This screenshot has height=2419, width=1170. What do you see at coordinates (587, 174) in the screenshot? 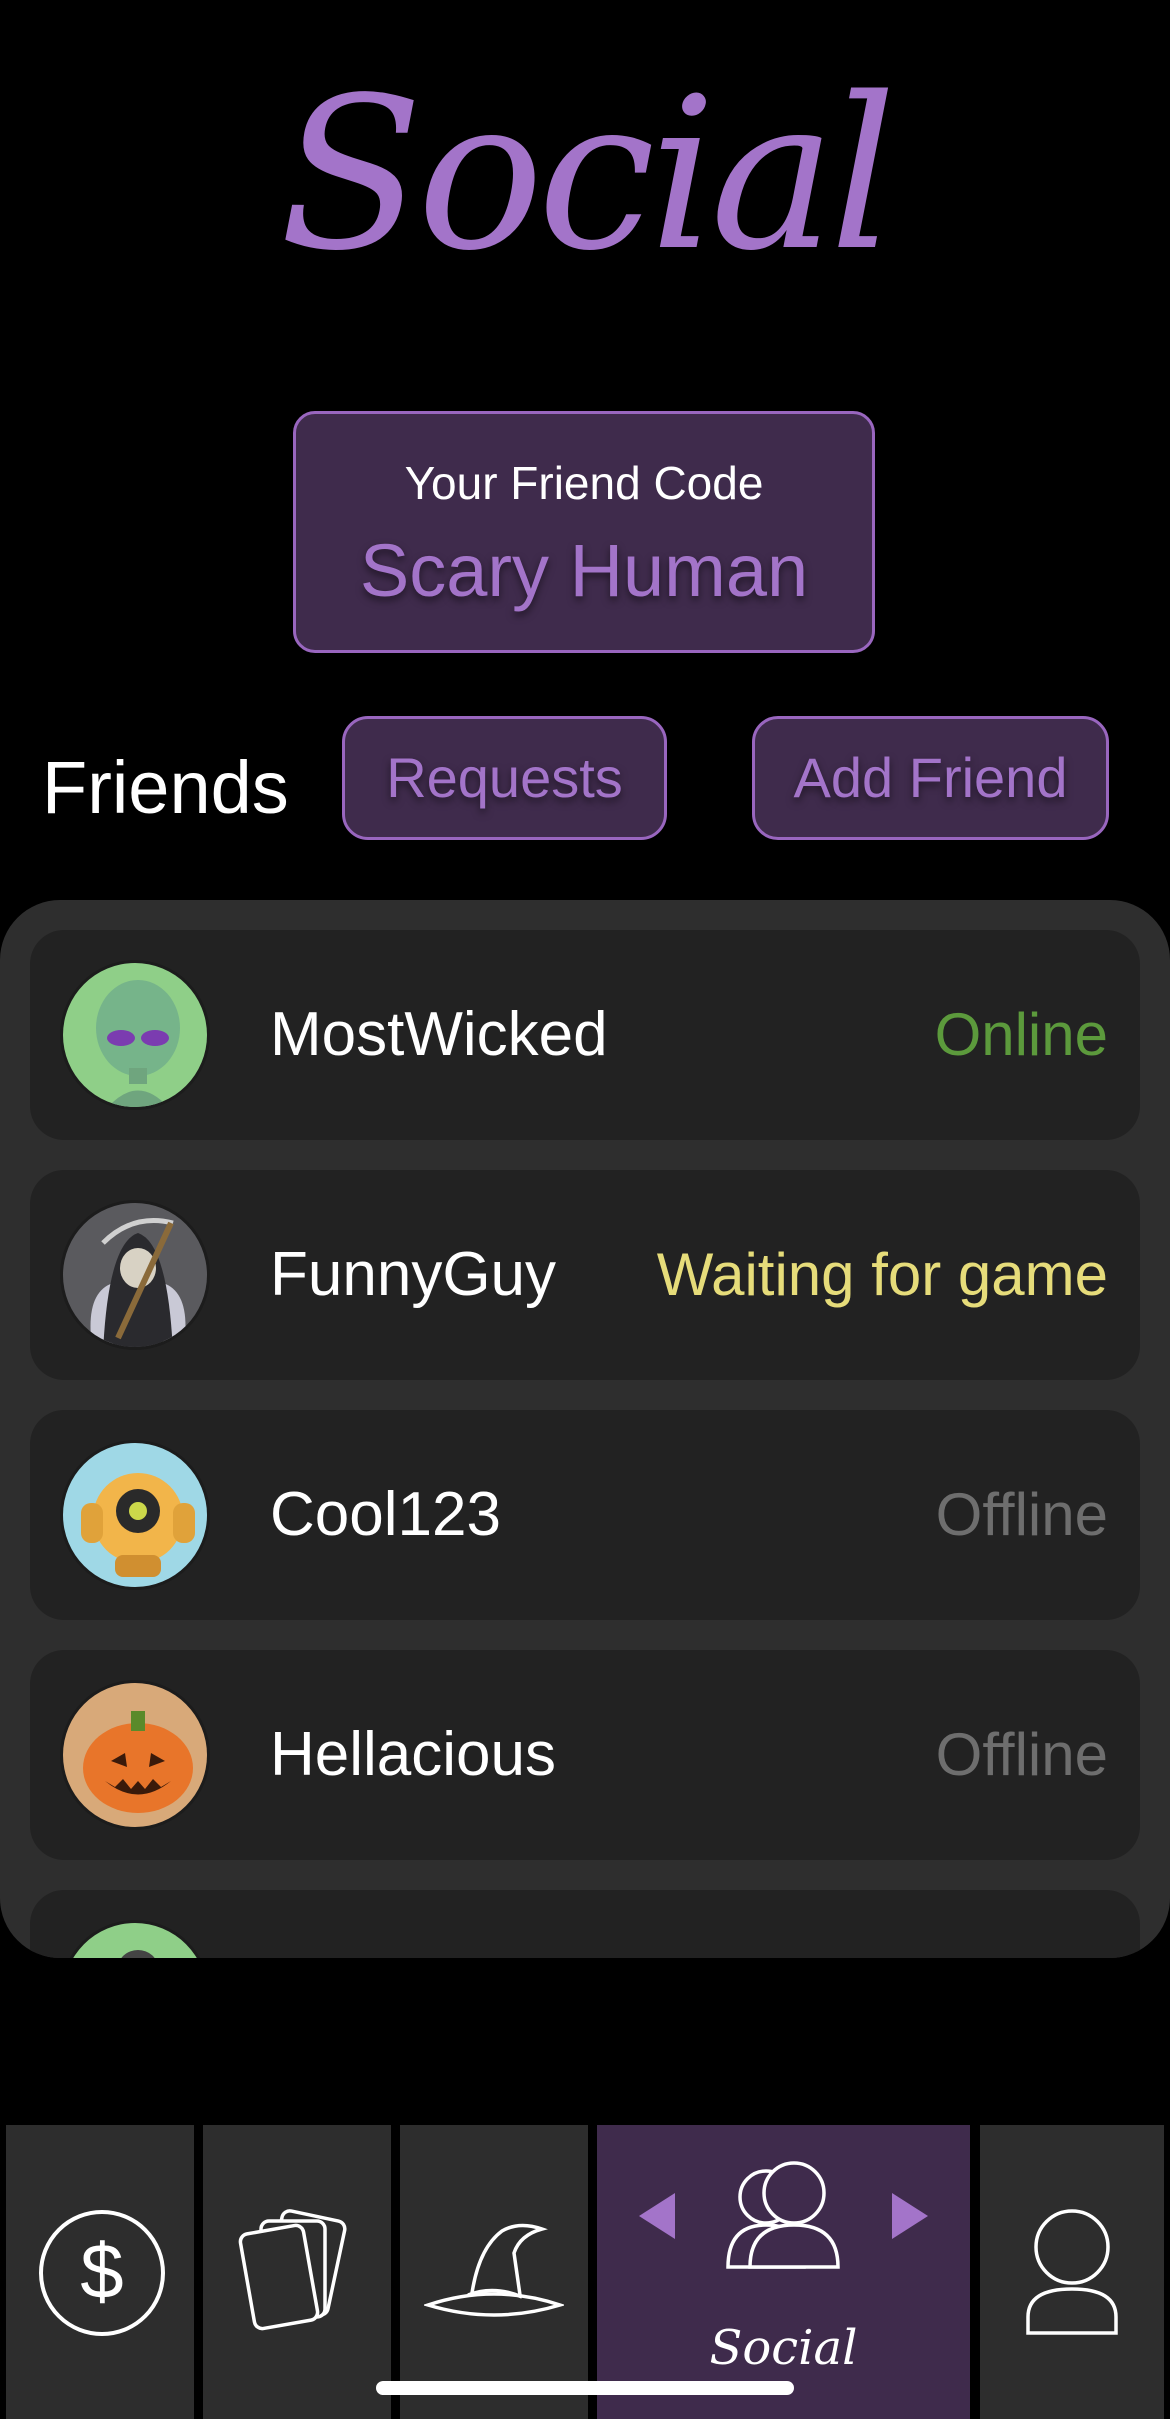
I see `page-title: Social` at bounding box center [587, 174].